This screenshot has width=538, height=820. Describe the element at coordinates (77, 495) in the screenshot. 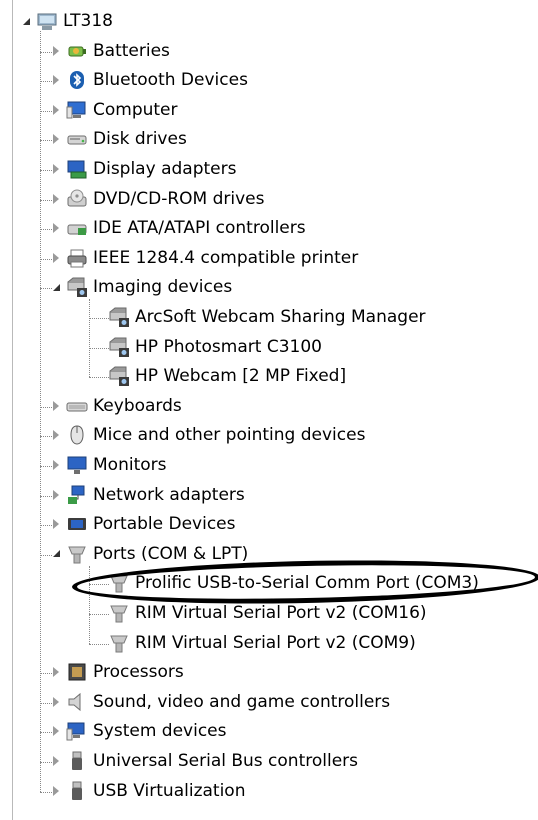

I see `network-icon` at that location.